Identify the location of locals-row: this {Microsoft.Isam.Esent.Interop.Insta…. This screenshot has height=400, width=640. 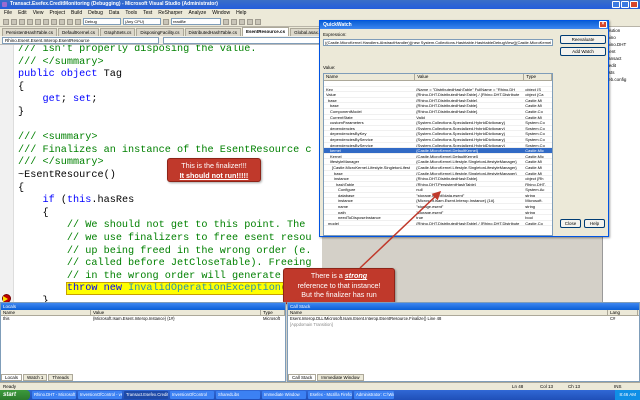
(143, 319).